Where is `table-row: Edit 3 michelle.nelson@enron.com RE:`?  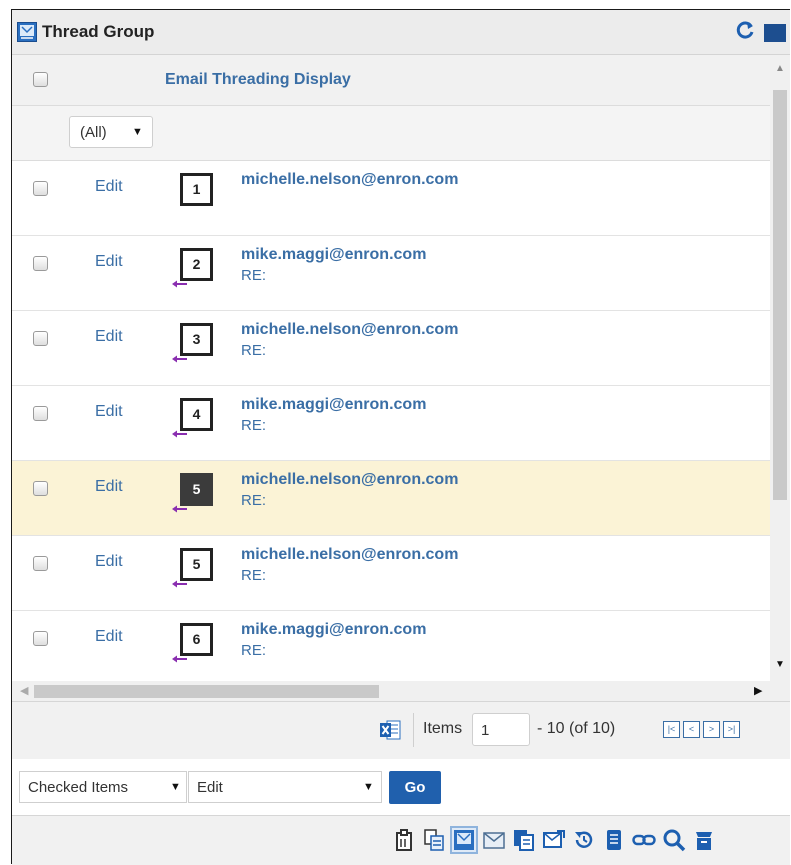
table-row: Edit 3 michelle.nelson@enron.com RE: is located at coordinates (391, 348).